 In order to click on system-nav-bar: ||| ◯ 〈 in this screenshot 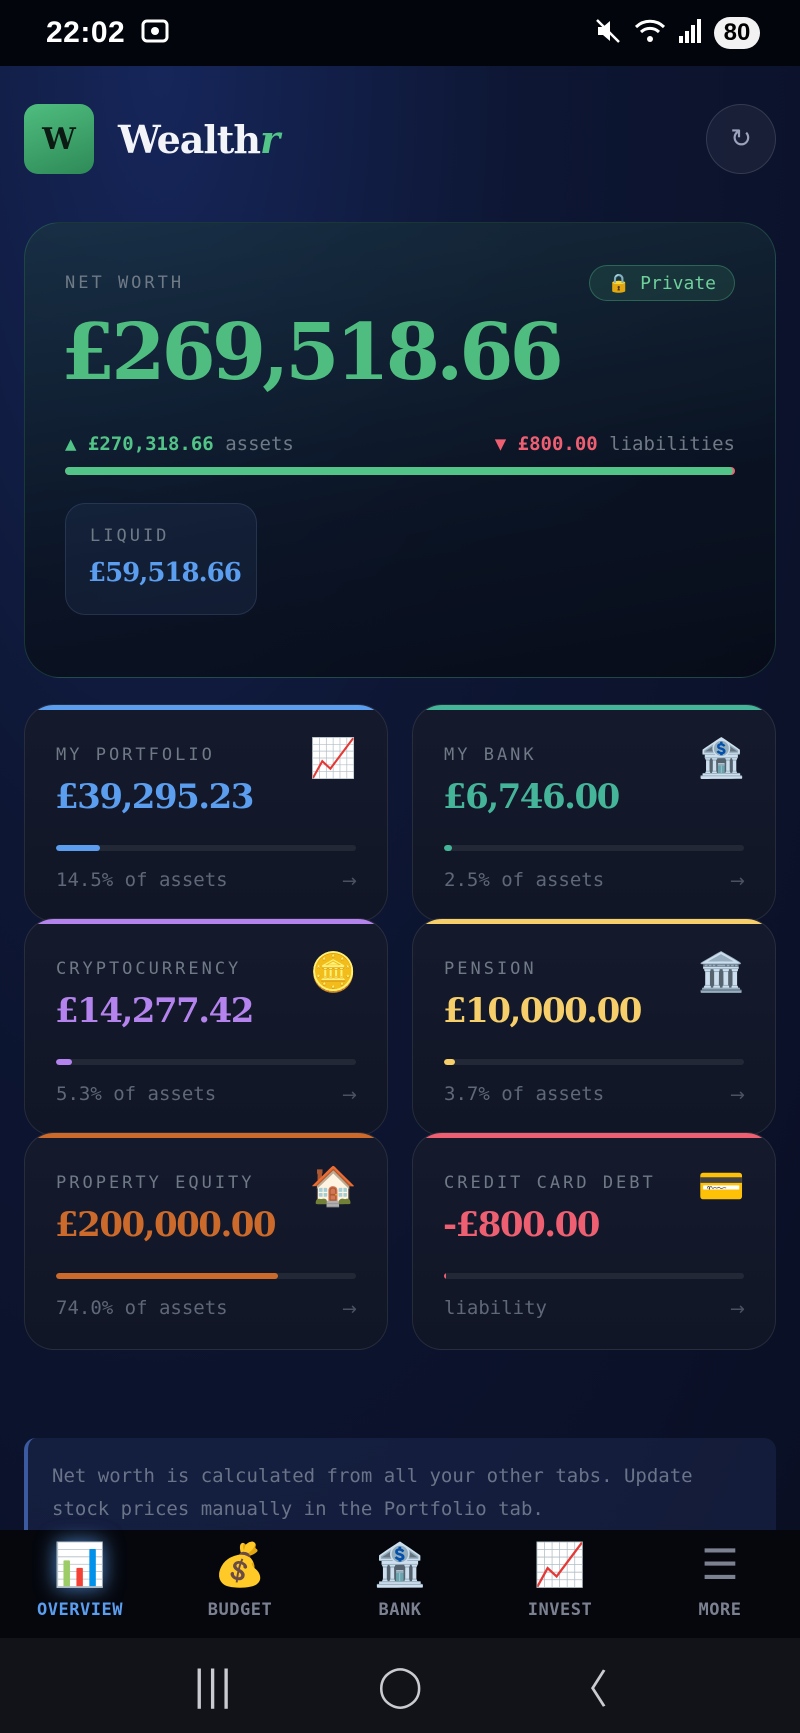, I will do `click(400, 1685)`.